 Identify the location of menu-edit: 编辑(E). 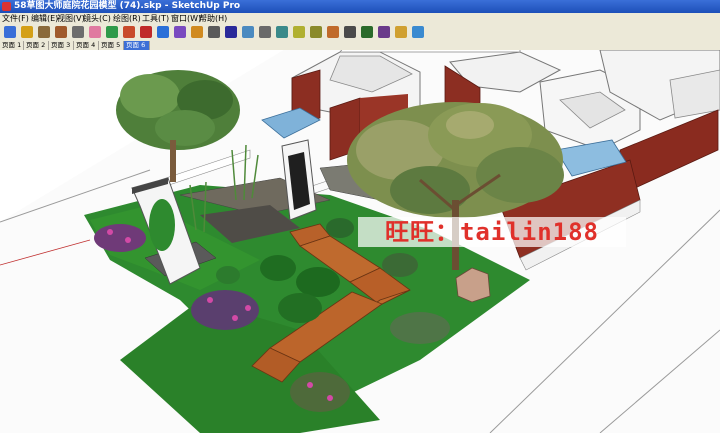
(44, 18).